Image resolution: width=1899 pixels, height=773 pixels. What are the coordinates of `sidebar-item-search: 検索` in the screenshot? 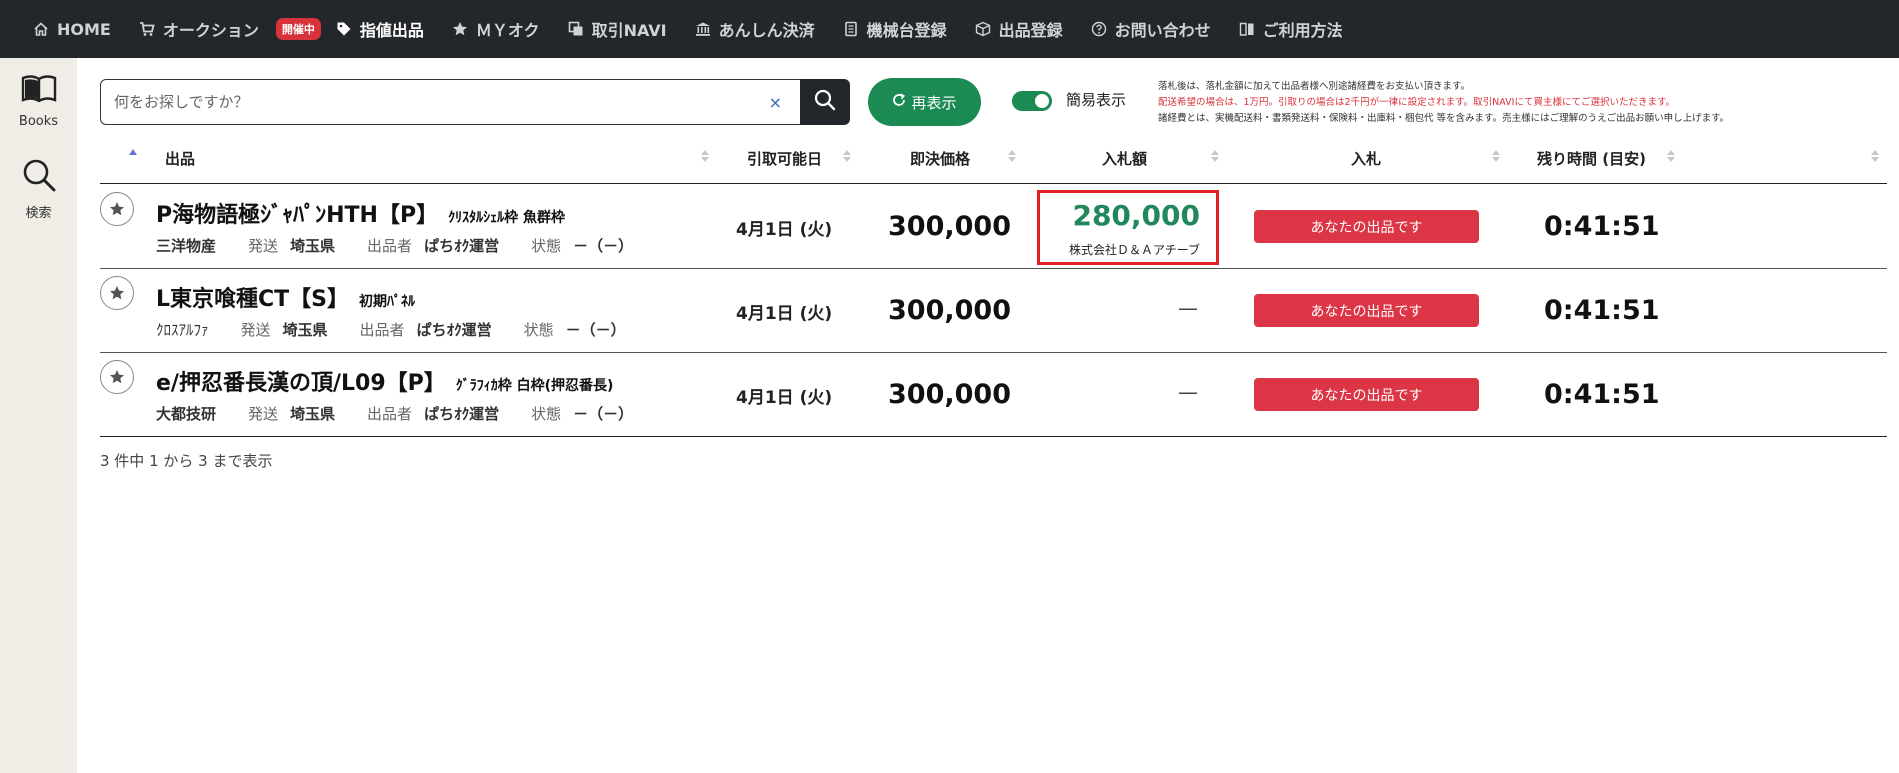 It's located at (38, 189).